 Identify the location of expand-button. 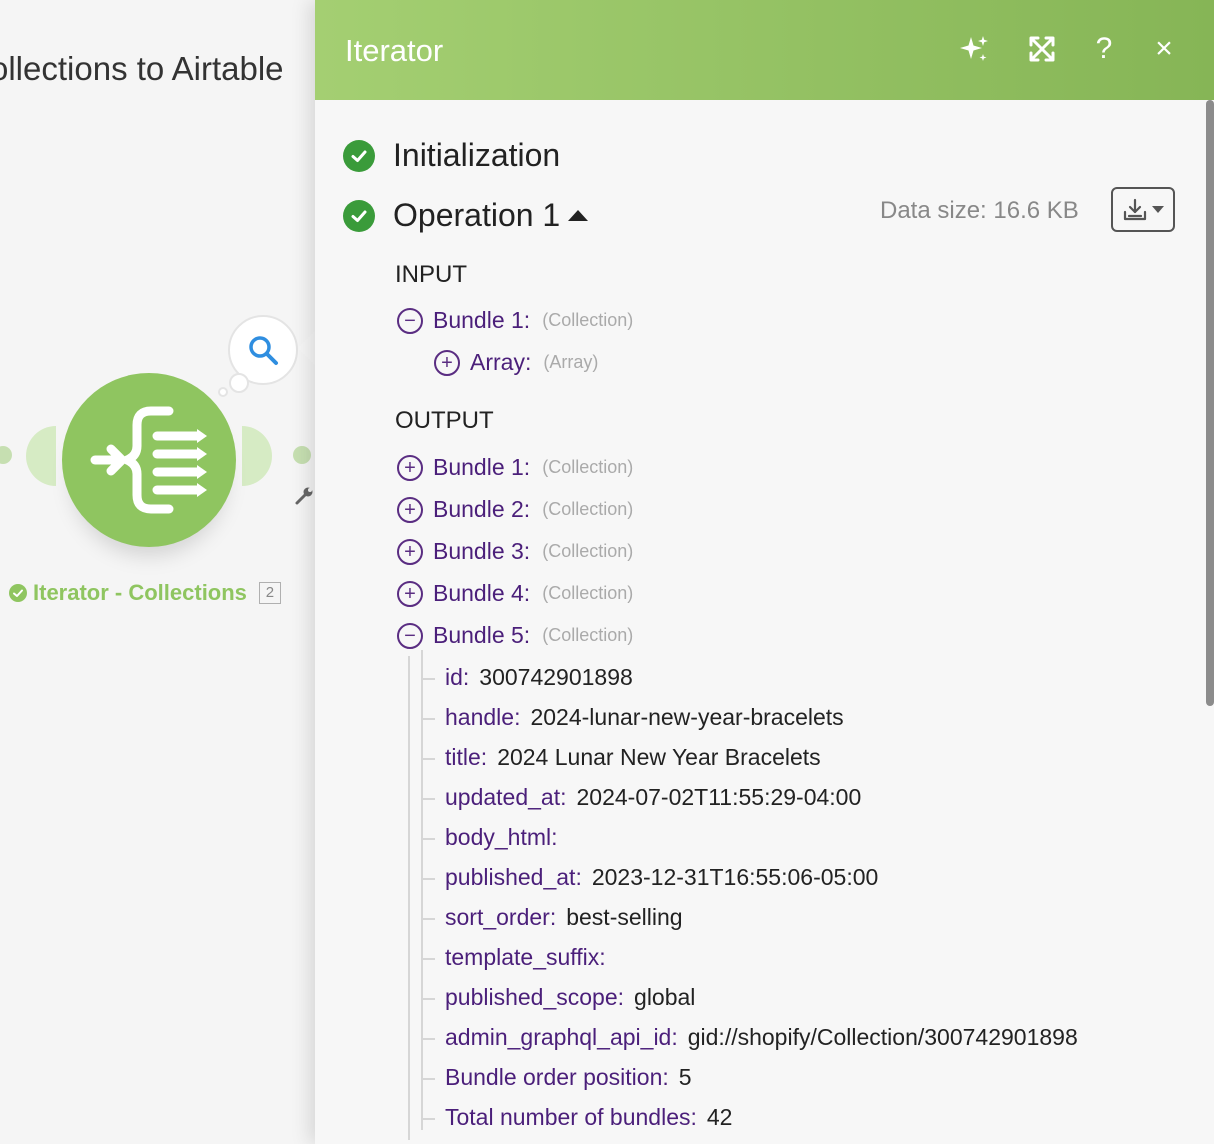
(1042, 49).